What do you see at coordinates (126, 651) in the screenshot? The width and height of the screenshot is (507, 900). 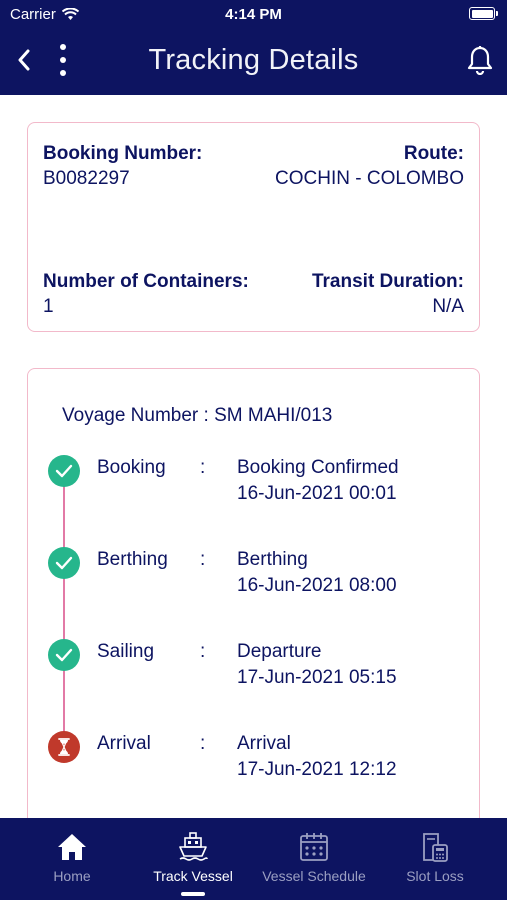 I see `step-label: Sailing` at bounding box center [126, 651].